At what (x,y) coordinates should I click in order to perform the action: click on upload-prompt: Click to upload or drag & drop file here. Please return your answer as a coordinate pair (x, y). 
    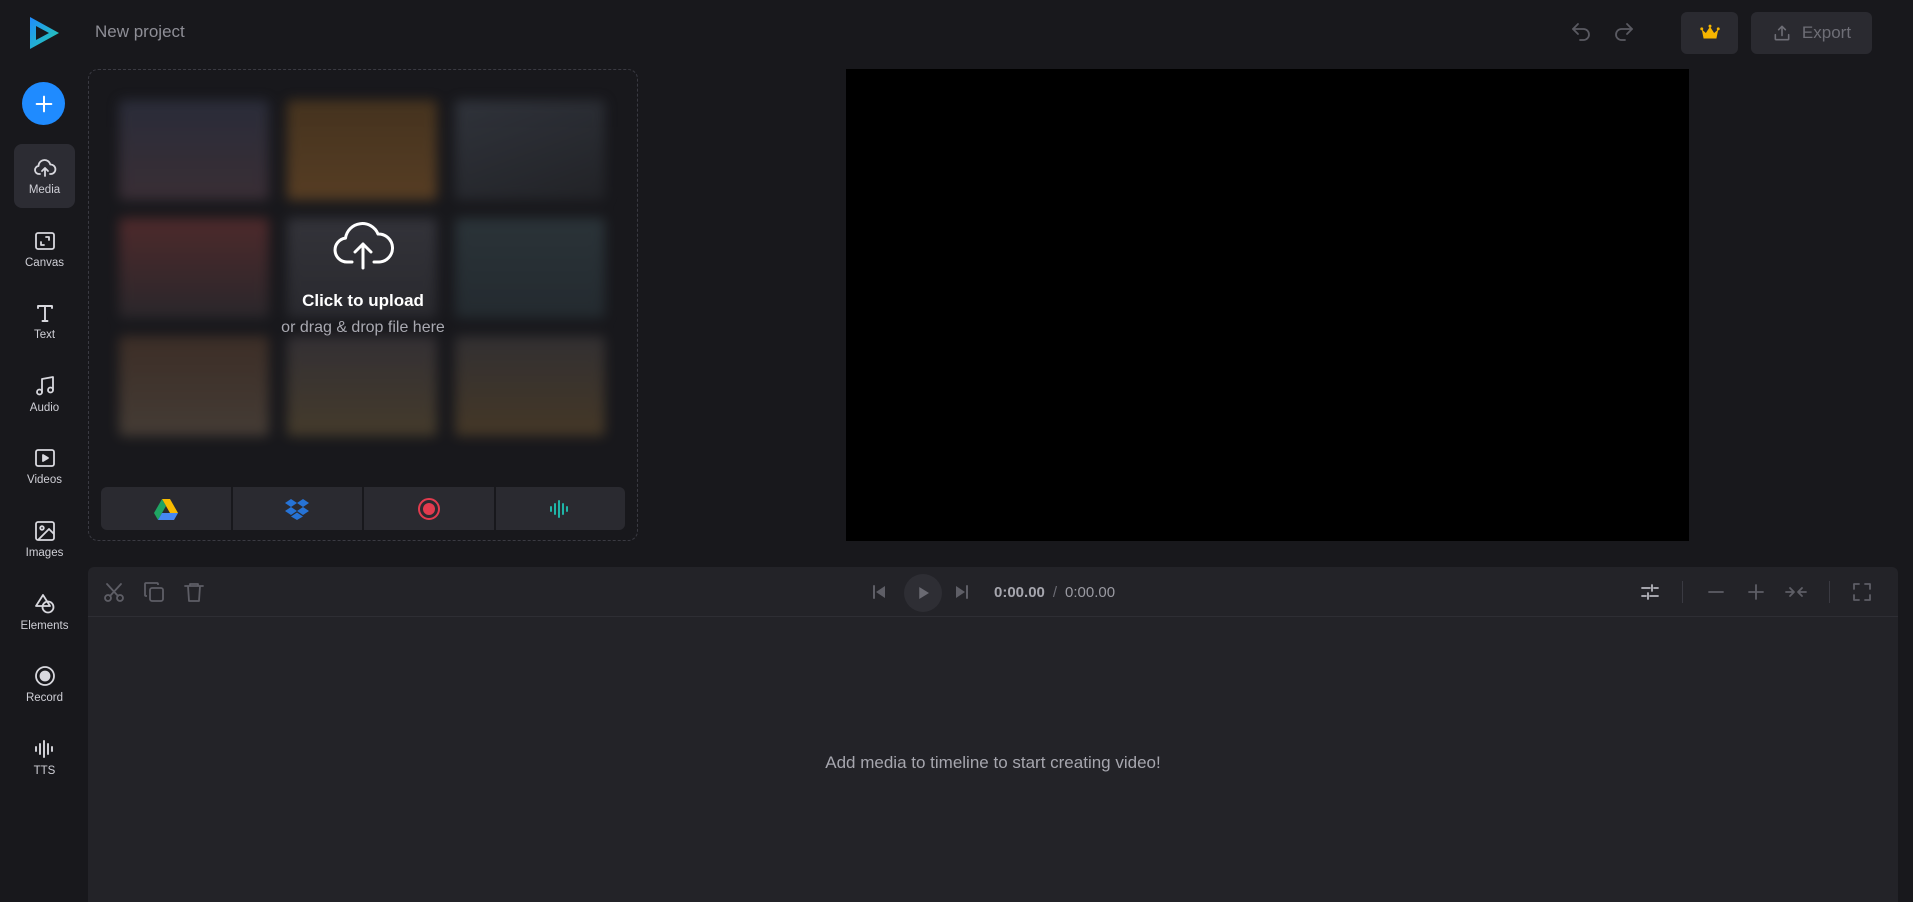
    Looking at the image, I should click on (363, 277).